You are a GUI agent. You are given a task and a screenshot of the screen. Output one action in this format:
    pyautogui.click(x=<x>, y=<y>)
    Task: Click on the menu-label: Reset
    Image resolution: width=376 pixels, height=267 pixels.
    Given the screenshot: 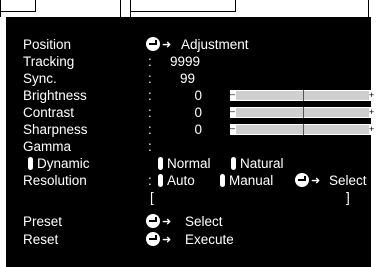 What is the action you would take?
    pyautogui.click(x=41, y=239)
    